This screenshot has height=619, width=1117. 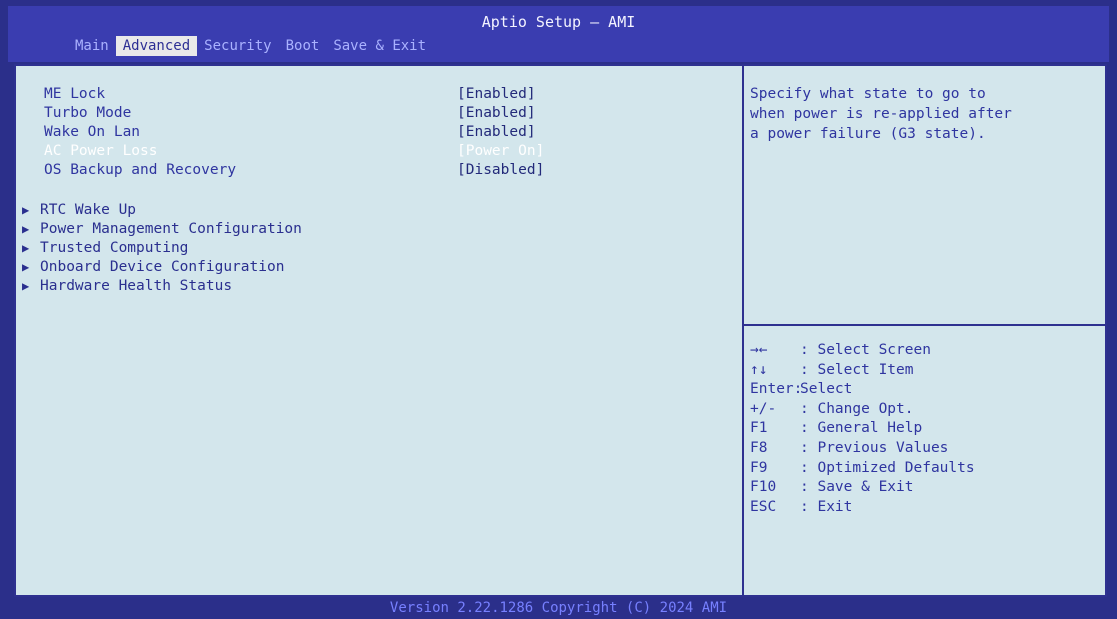 What do you see at coordinates (384, 171) in the screenshot?
I see `setting-os-backup-recovery: OS Backup and Recovery [Disabled]` at bounding box center [384, 171].